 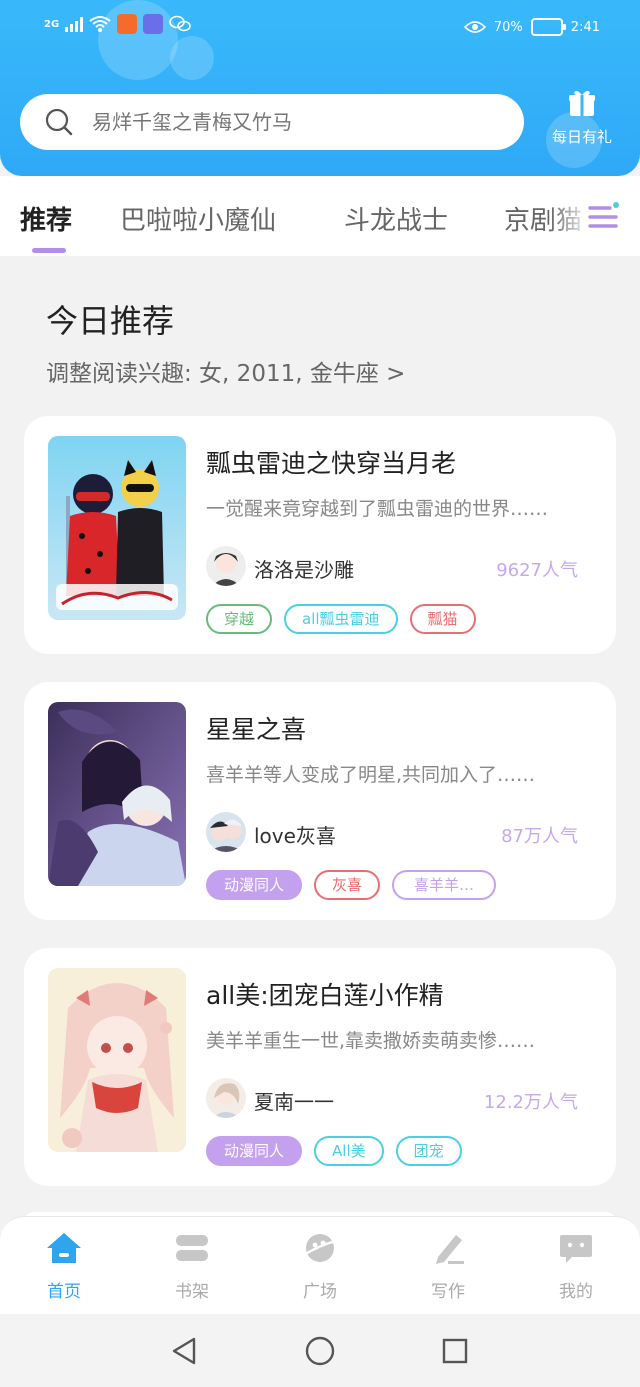 What do you see at coordinates (548, 27) in the screenshot?
I see `battery-icon` at bounding box center [548, 27].